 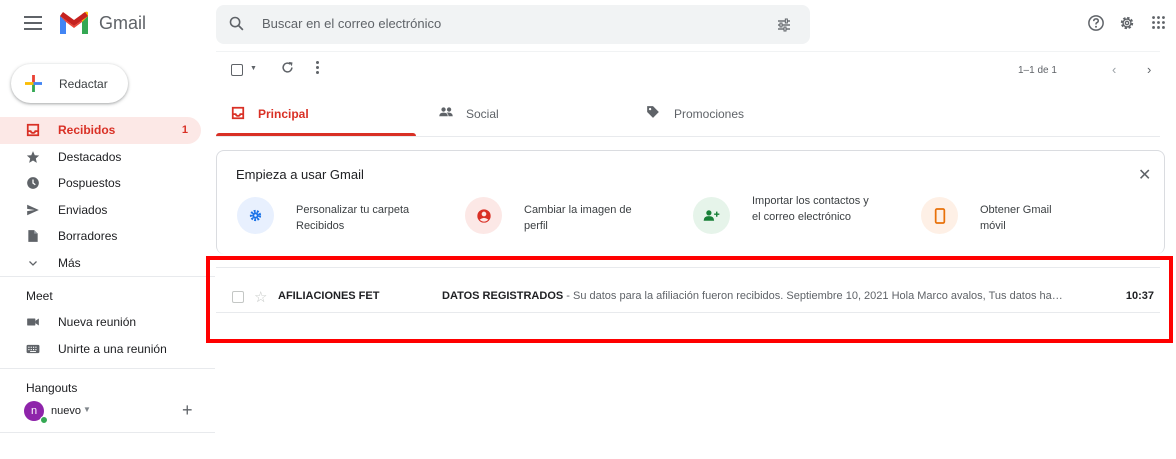 What do you see at coordinates (87, 409) in the screenshot?
I see `chevron-down-icon: ▼` at bounding box center [87, 409].